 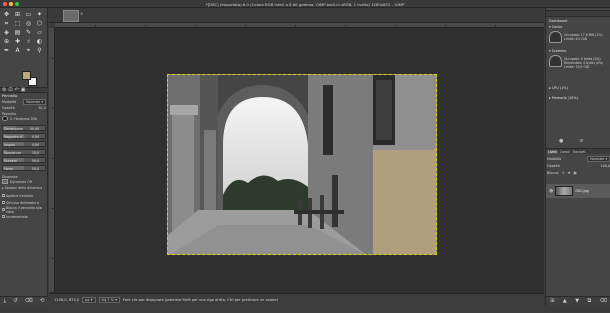 What do you see at coordinates (24, 144) in the screenshot?
I see `angle-slider: Angolo 0,00` at bounding box center [24, 144].